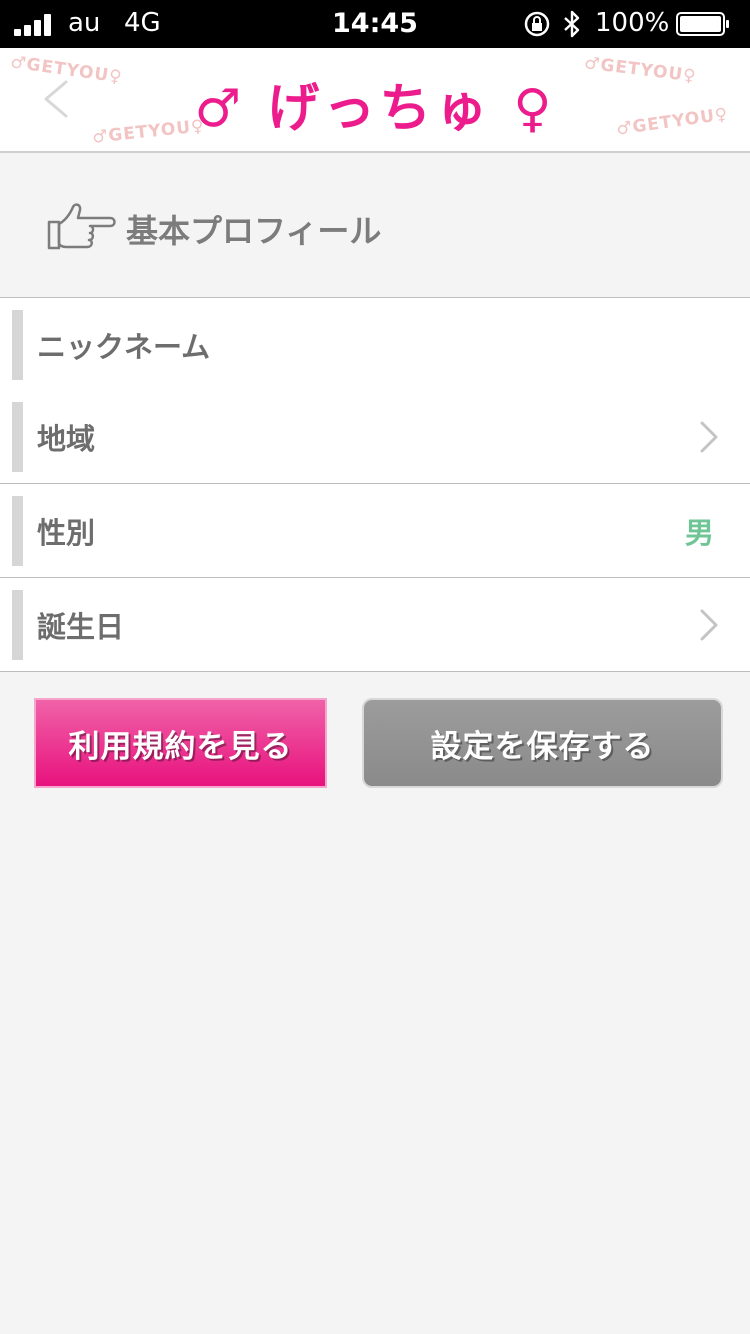  I want to click on birthday-label: 誕生日, so click(81, 627).